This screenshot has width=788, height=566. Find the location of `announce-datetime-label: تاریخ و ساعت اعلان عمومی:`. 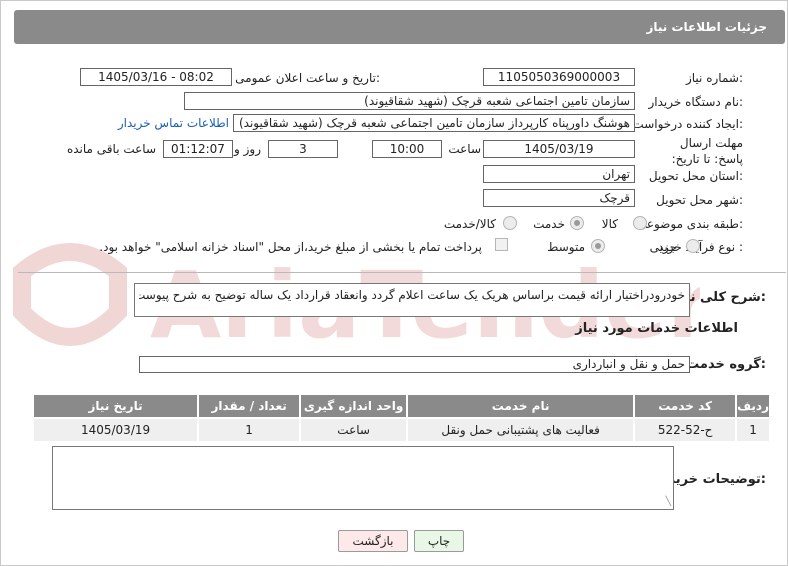

announce-datetime-label: تاریخ و ساعت اعلان عمومی: is located at coordinates (307, 78).